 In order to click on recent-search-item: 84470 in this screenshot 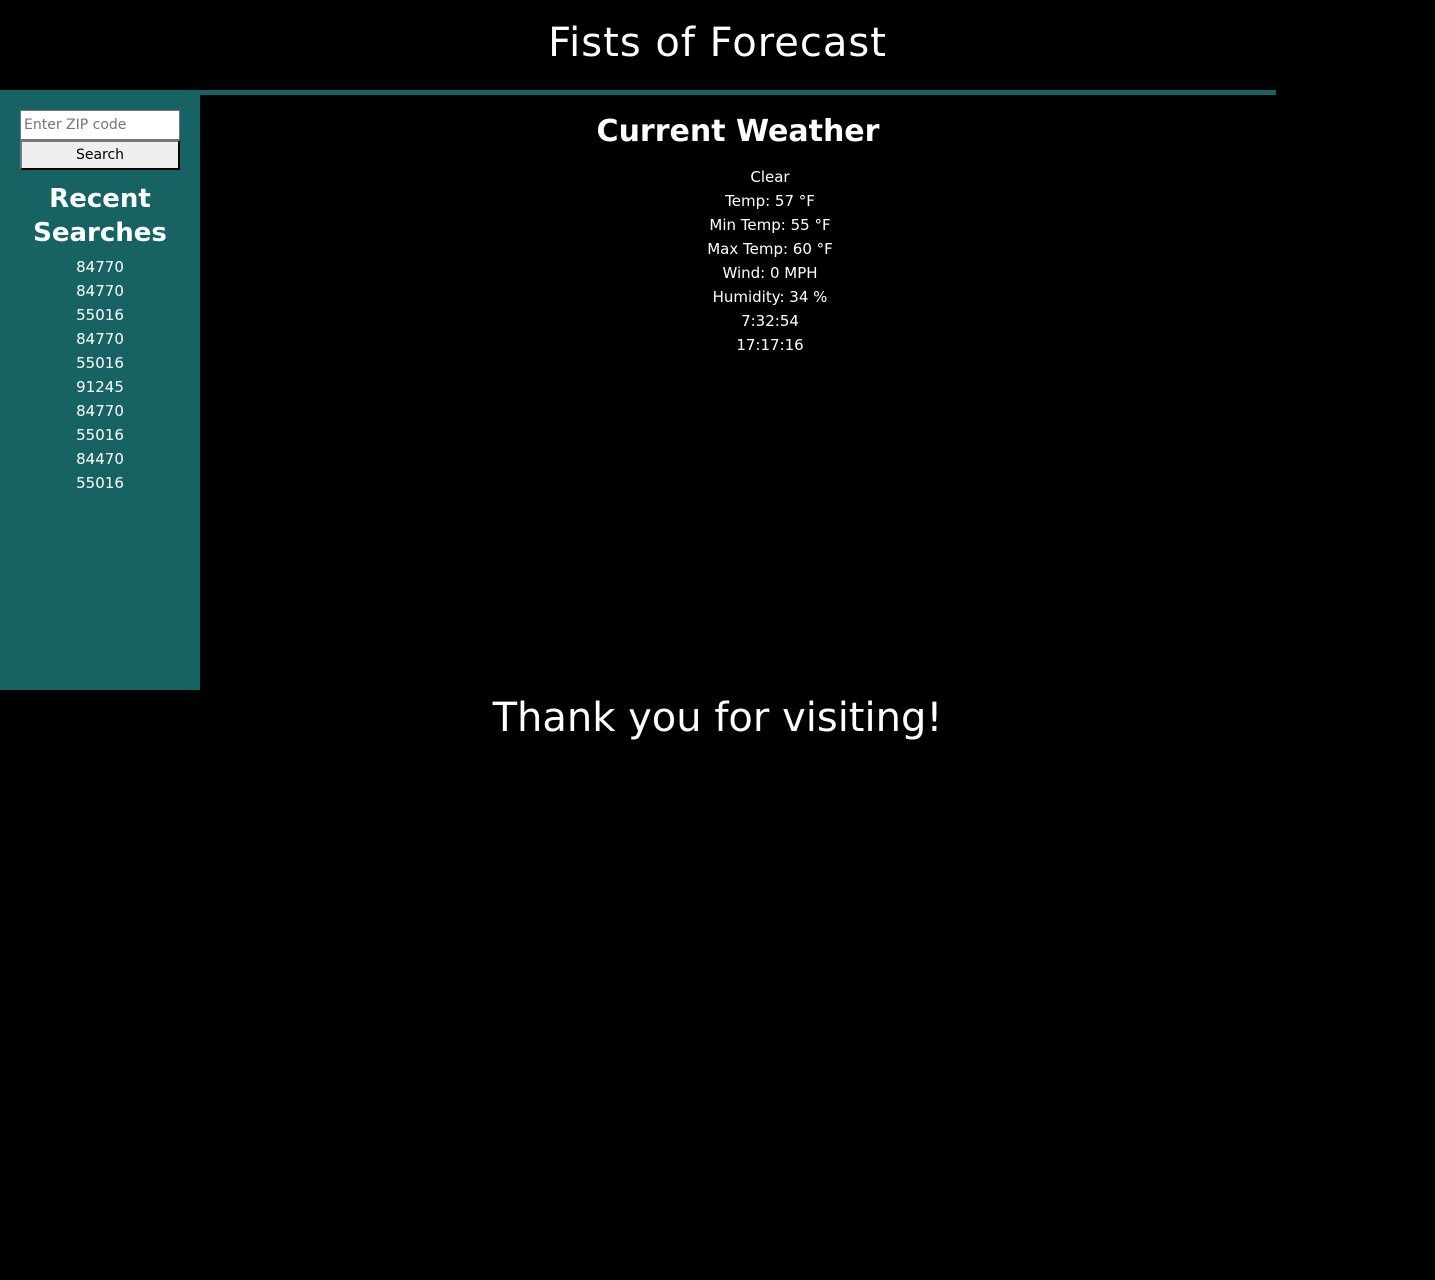, I will do `click(100, 459)`.